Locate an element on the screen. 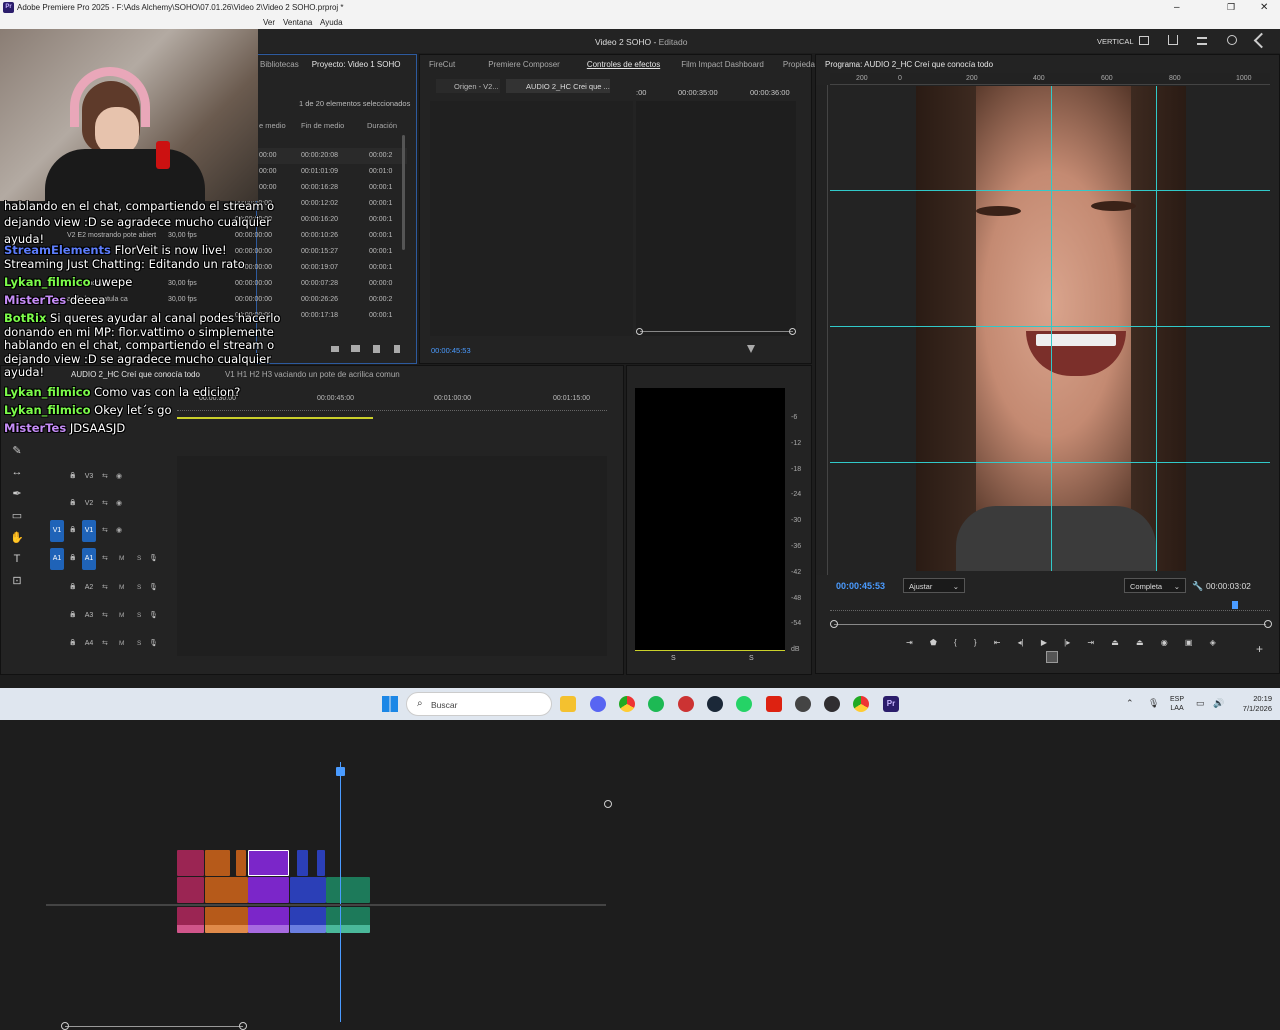 This screenshot has width=1280, height=1030. clock: 20:19 7/1/2026 is located at coordinates (1252, 704).